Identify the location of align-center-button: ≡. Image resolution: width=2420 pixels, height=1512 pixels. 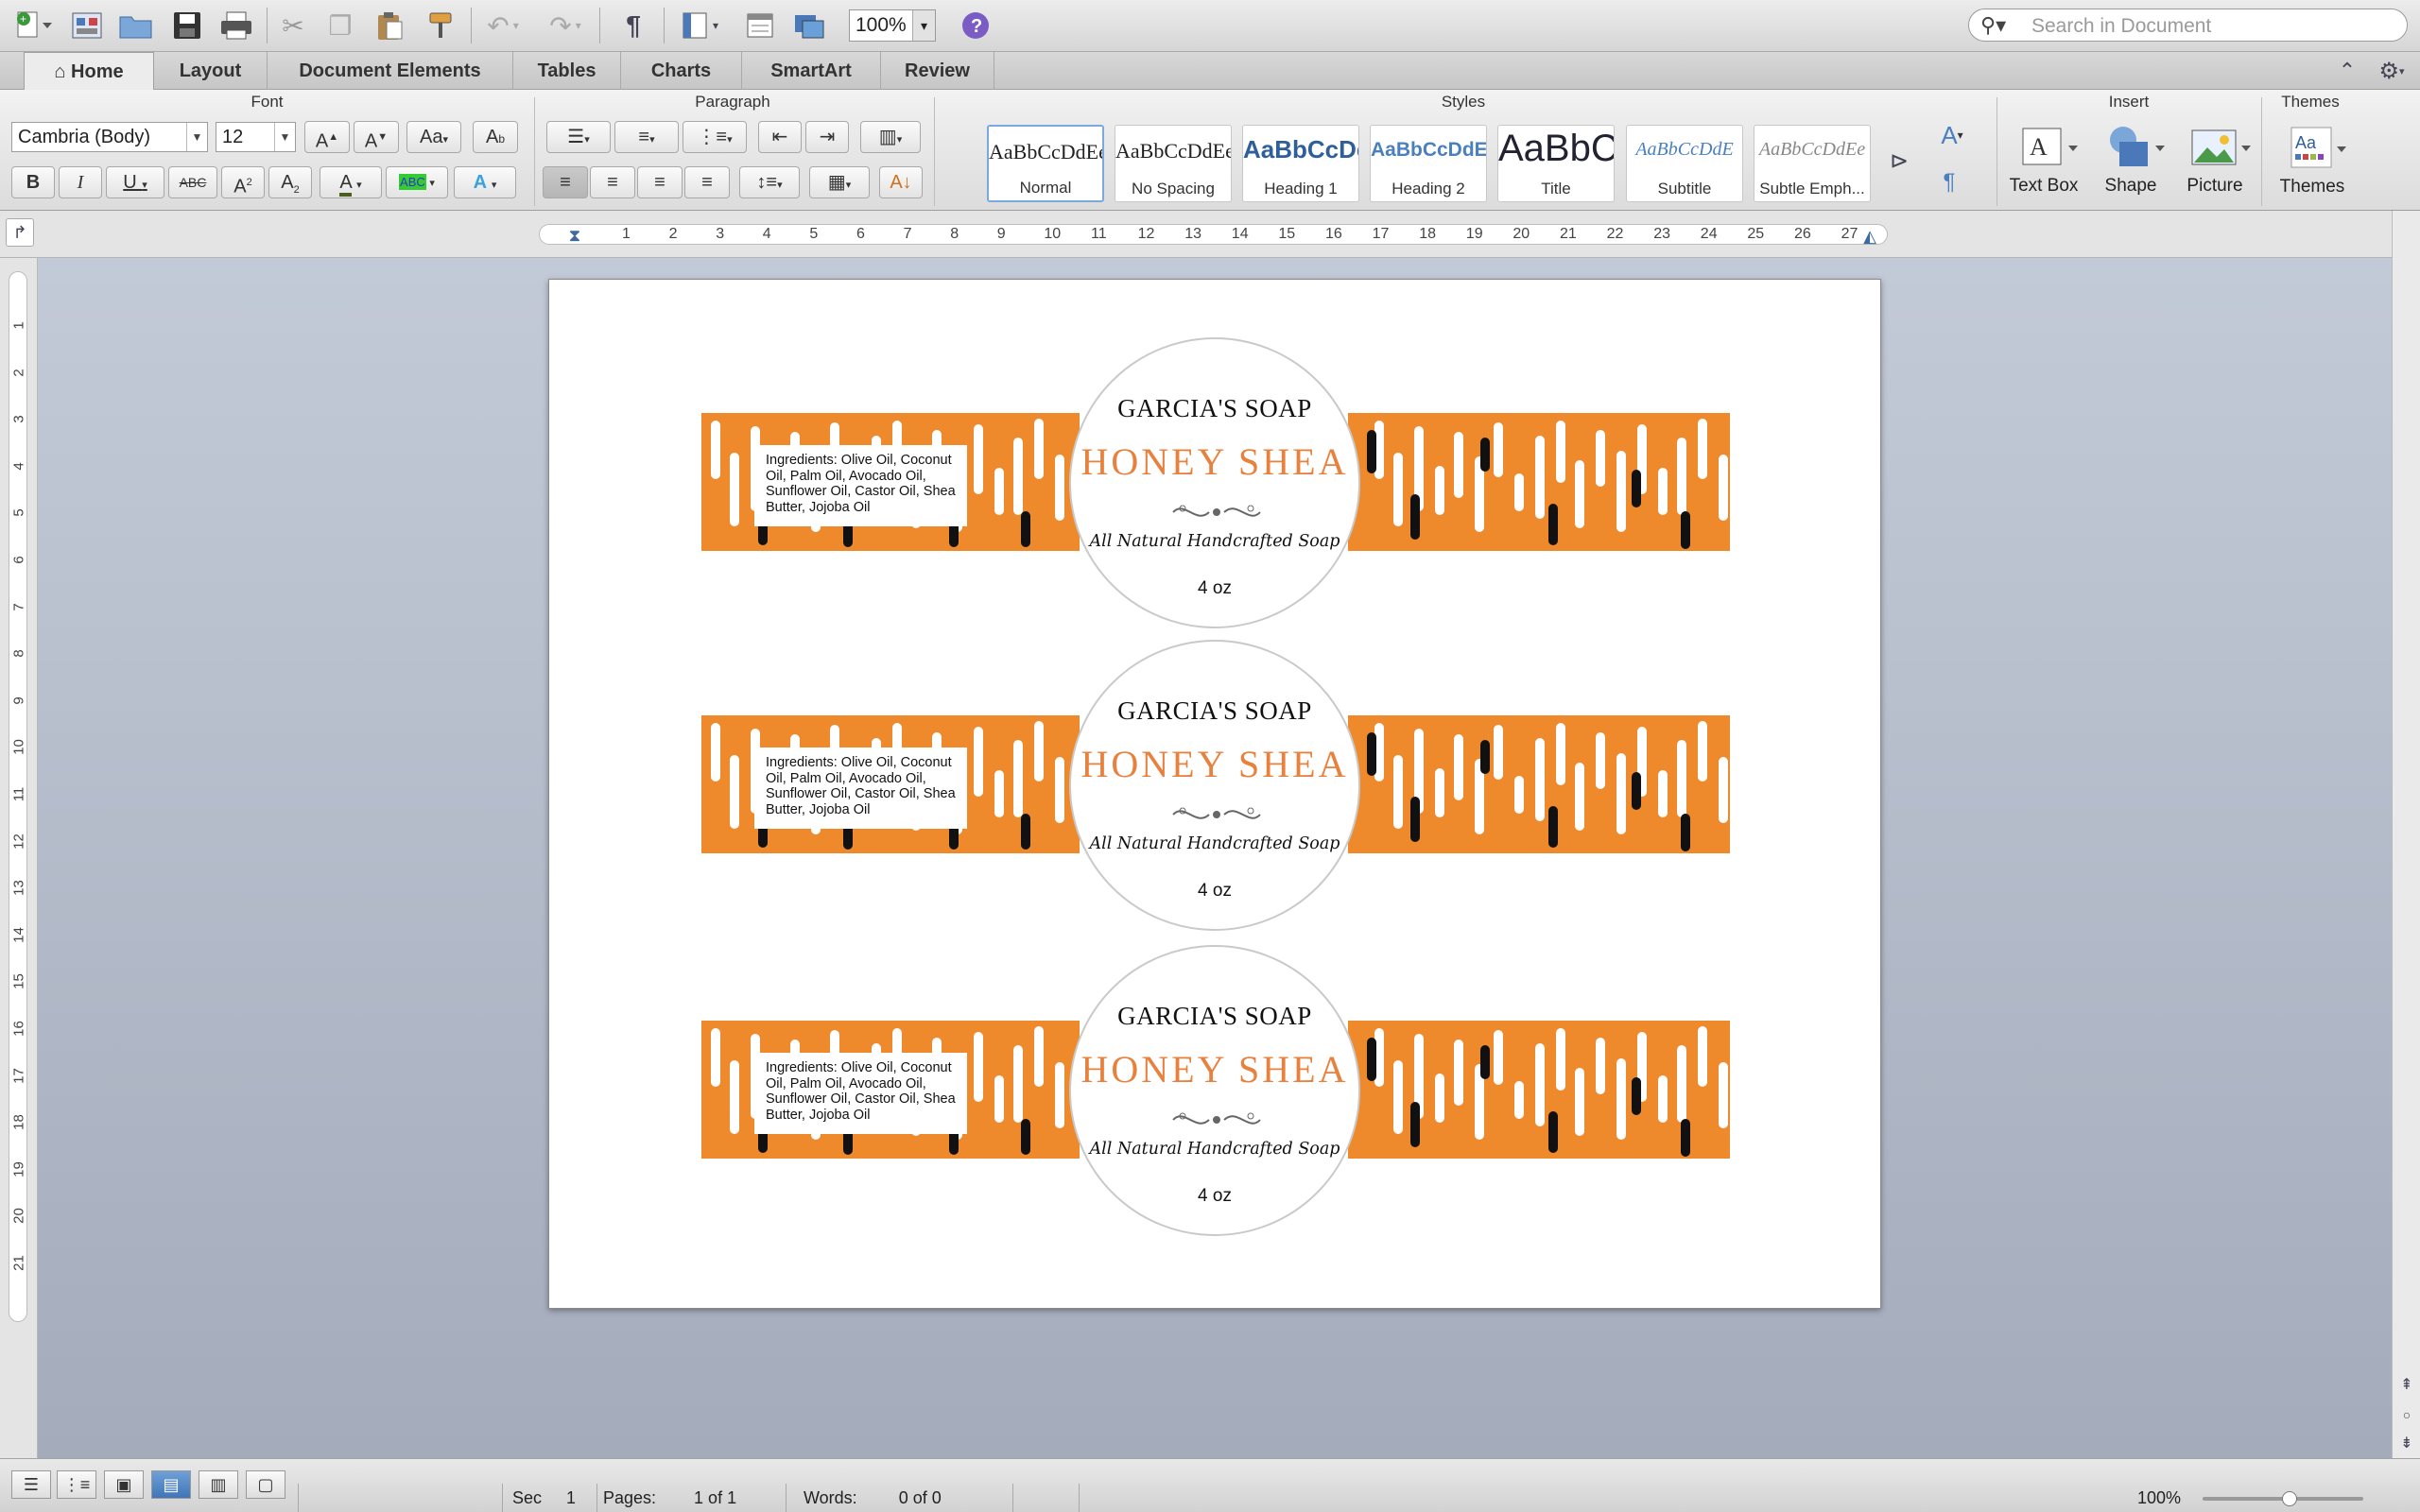
(612, 182).